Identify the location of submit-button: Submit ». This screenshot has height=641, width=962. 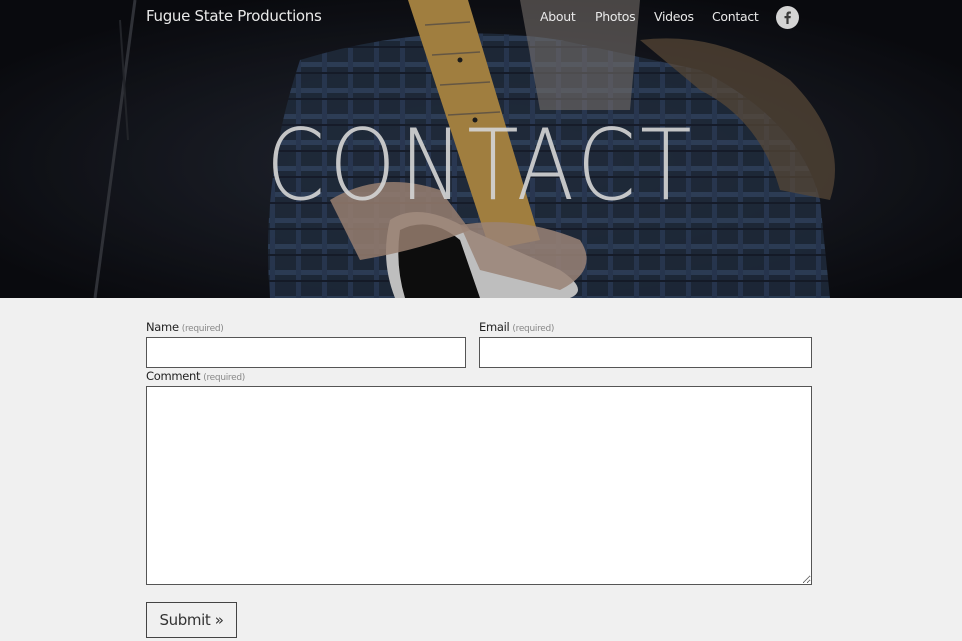
(191, 620).